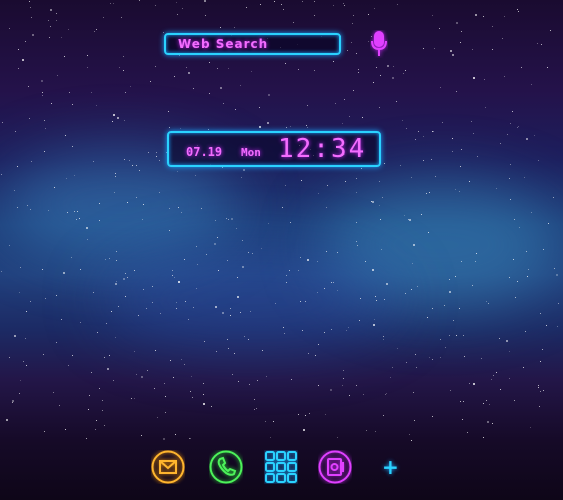  What do you see at coordinates (274, 149) in the screenshot?
I see `clock-widget: 07.19 Mon 12:34` at bounding box center [274, 149].